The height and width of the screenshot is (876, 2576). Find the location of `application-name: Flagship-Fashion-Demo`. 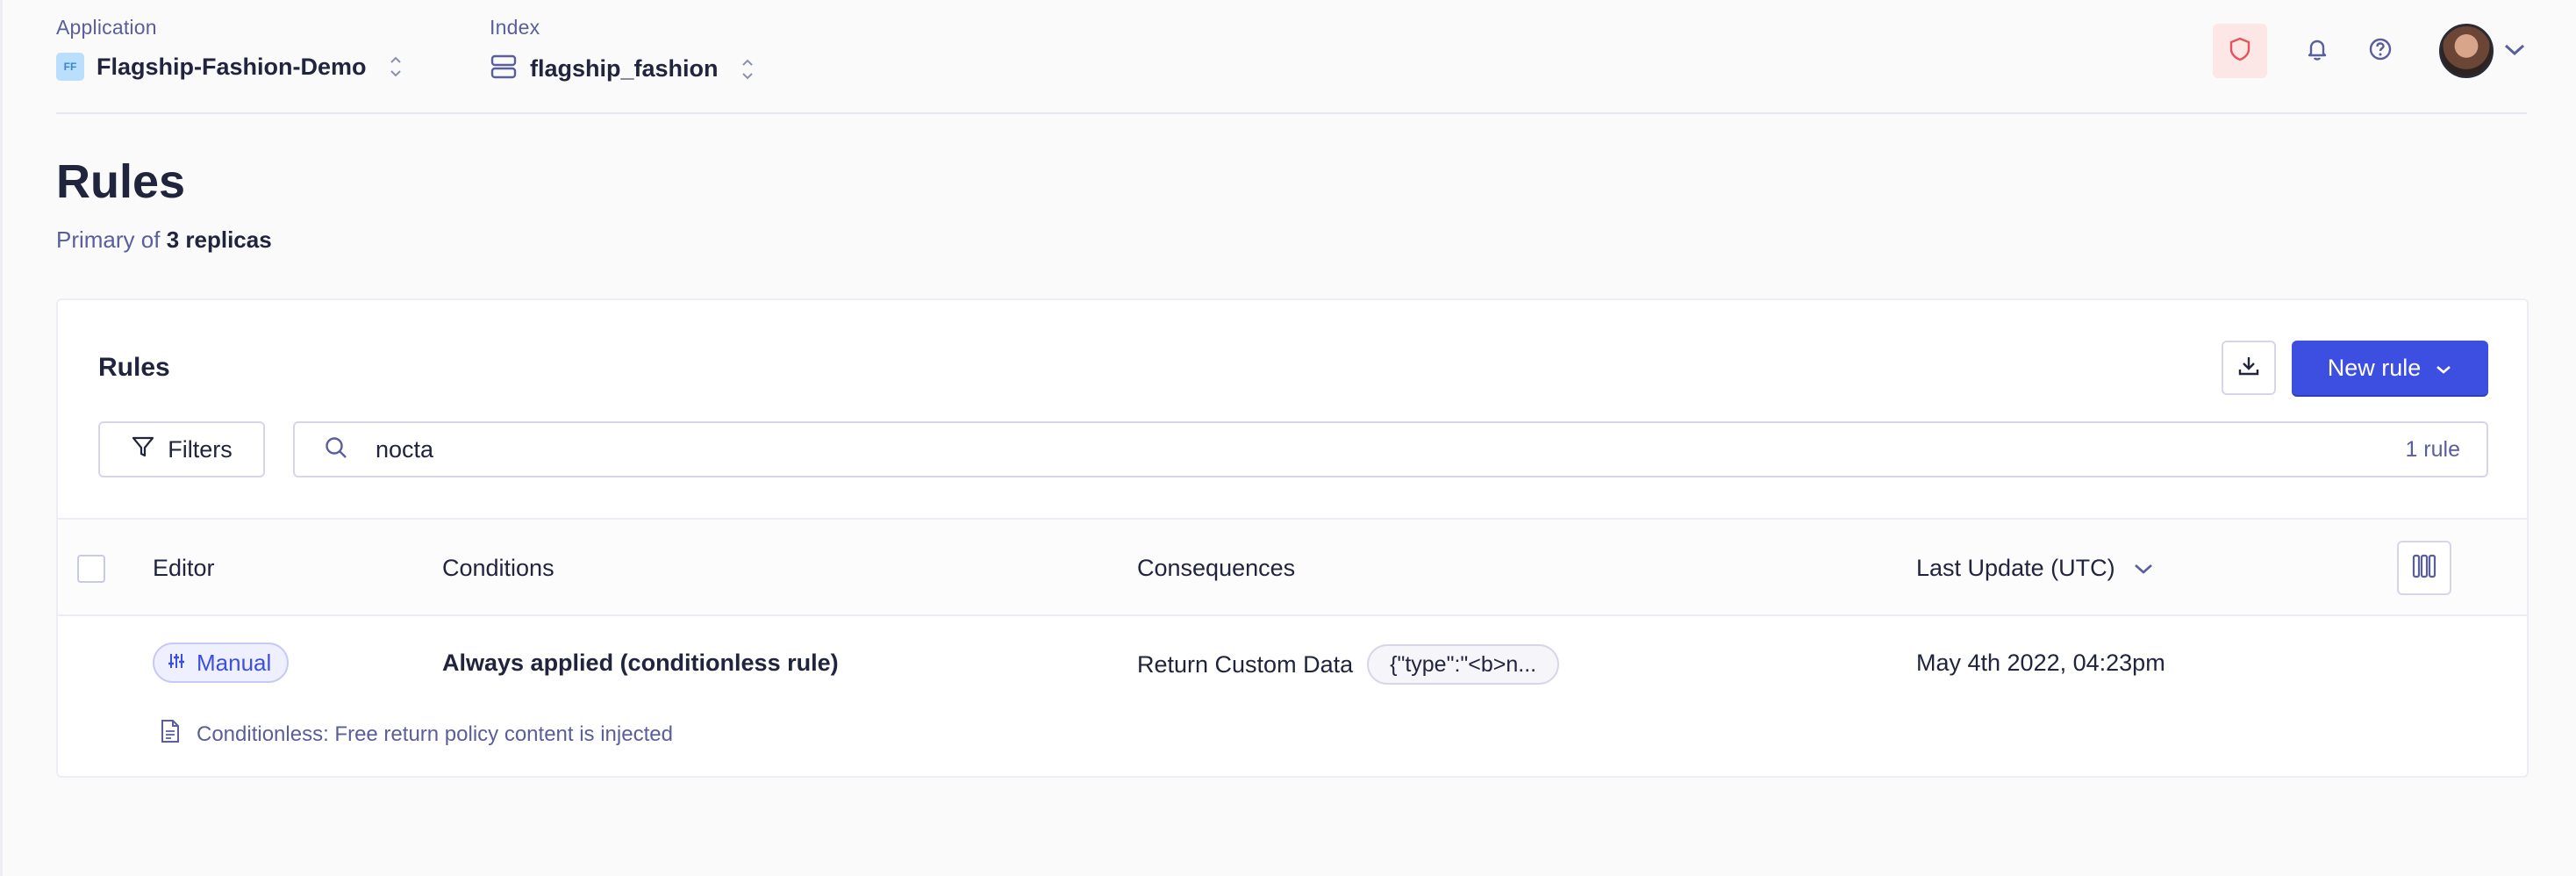

application-name: Flagship-Fashion-Demo is located at coordinates (232, 66).